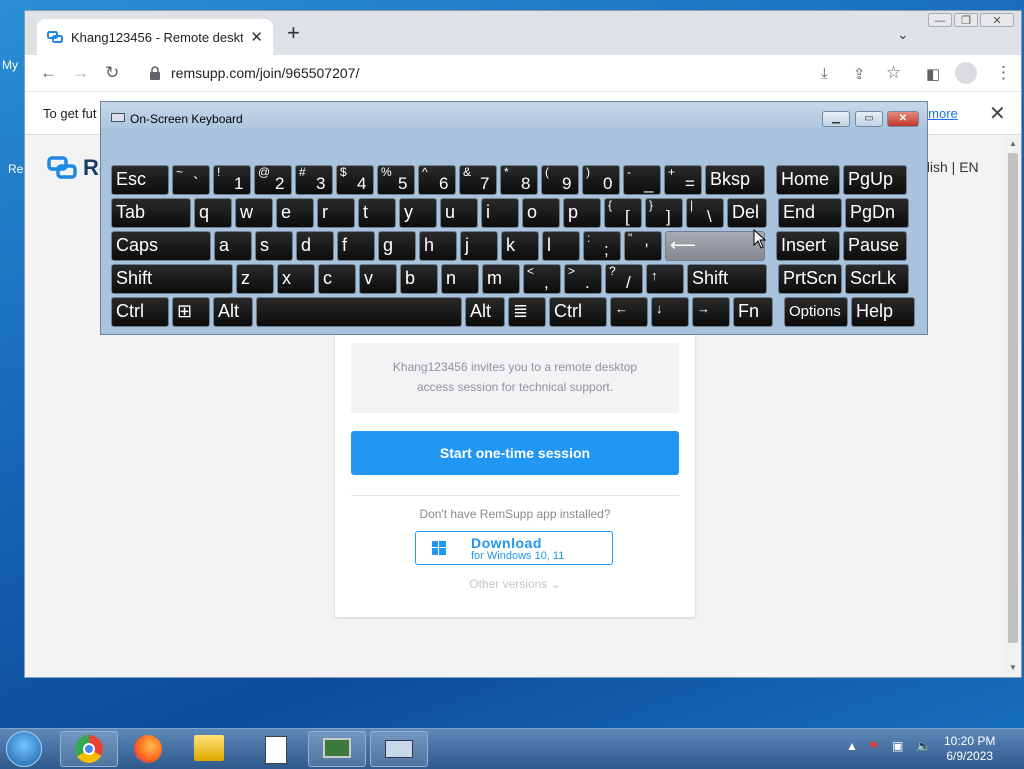  What do you see at coordinates (191, 312) in the screenshot?
I see `osk-key: ⊞` at bounding box center [191, 312].